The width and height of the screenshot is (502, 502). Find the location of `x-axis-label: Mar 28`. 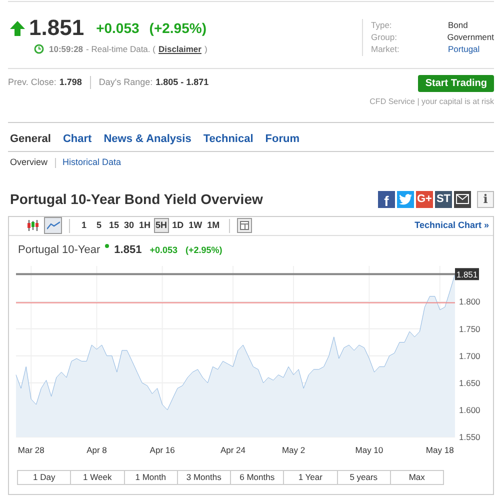

x-axis-label: Mar 28 is located at coordinates (31, 450).